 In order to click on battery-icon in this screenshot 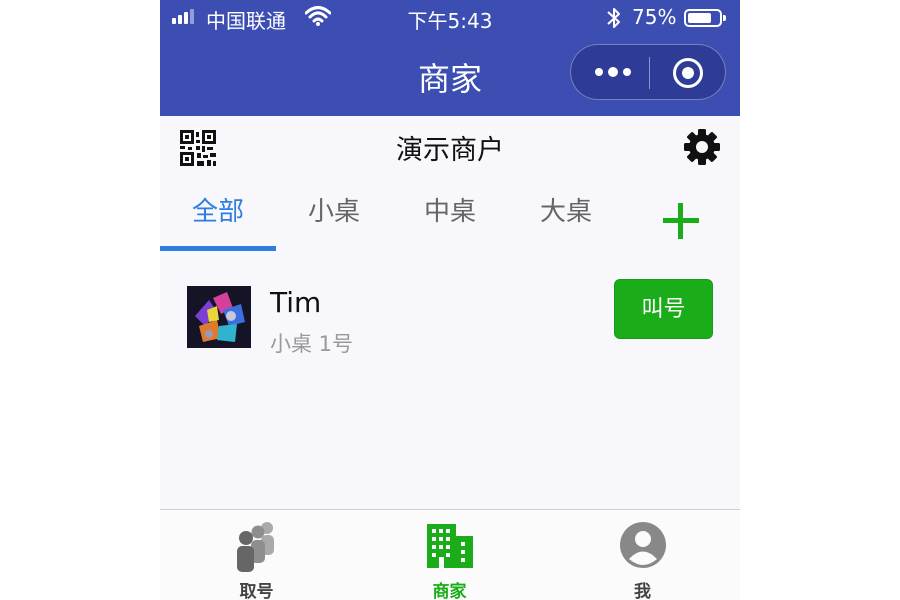, I will do `click(705, 18)`.